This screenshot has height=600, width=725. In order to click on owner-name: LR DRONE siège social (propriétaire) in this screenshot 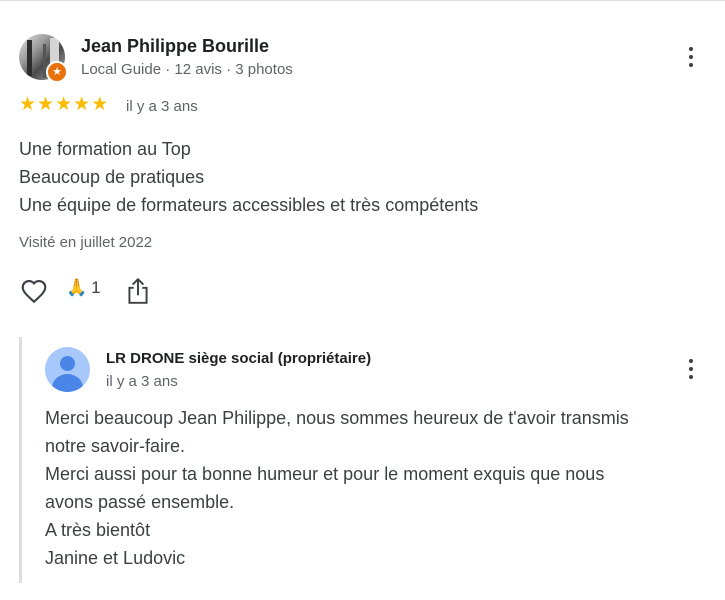, I will do `click(239, 358)`.